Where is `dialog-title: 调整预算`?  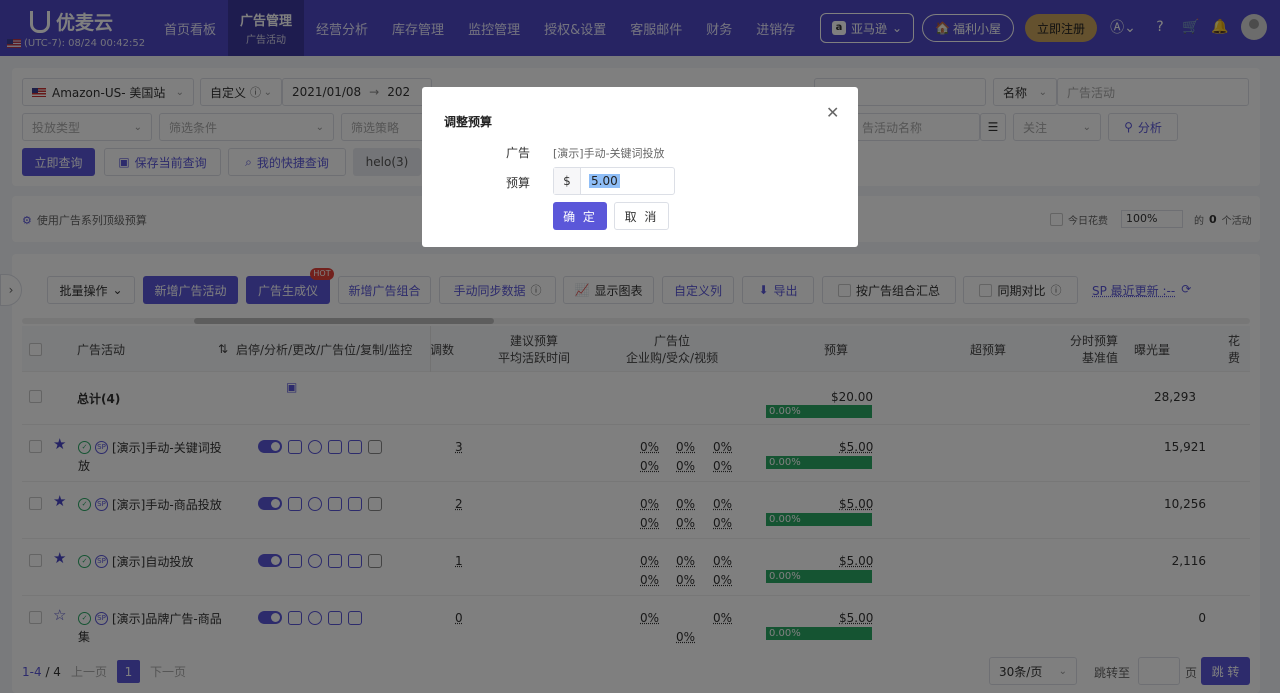
dialog-title: 调整预算 is located at coordinates (468, 122).